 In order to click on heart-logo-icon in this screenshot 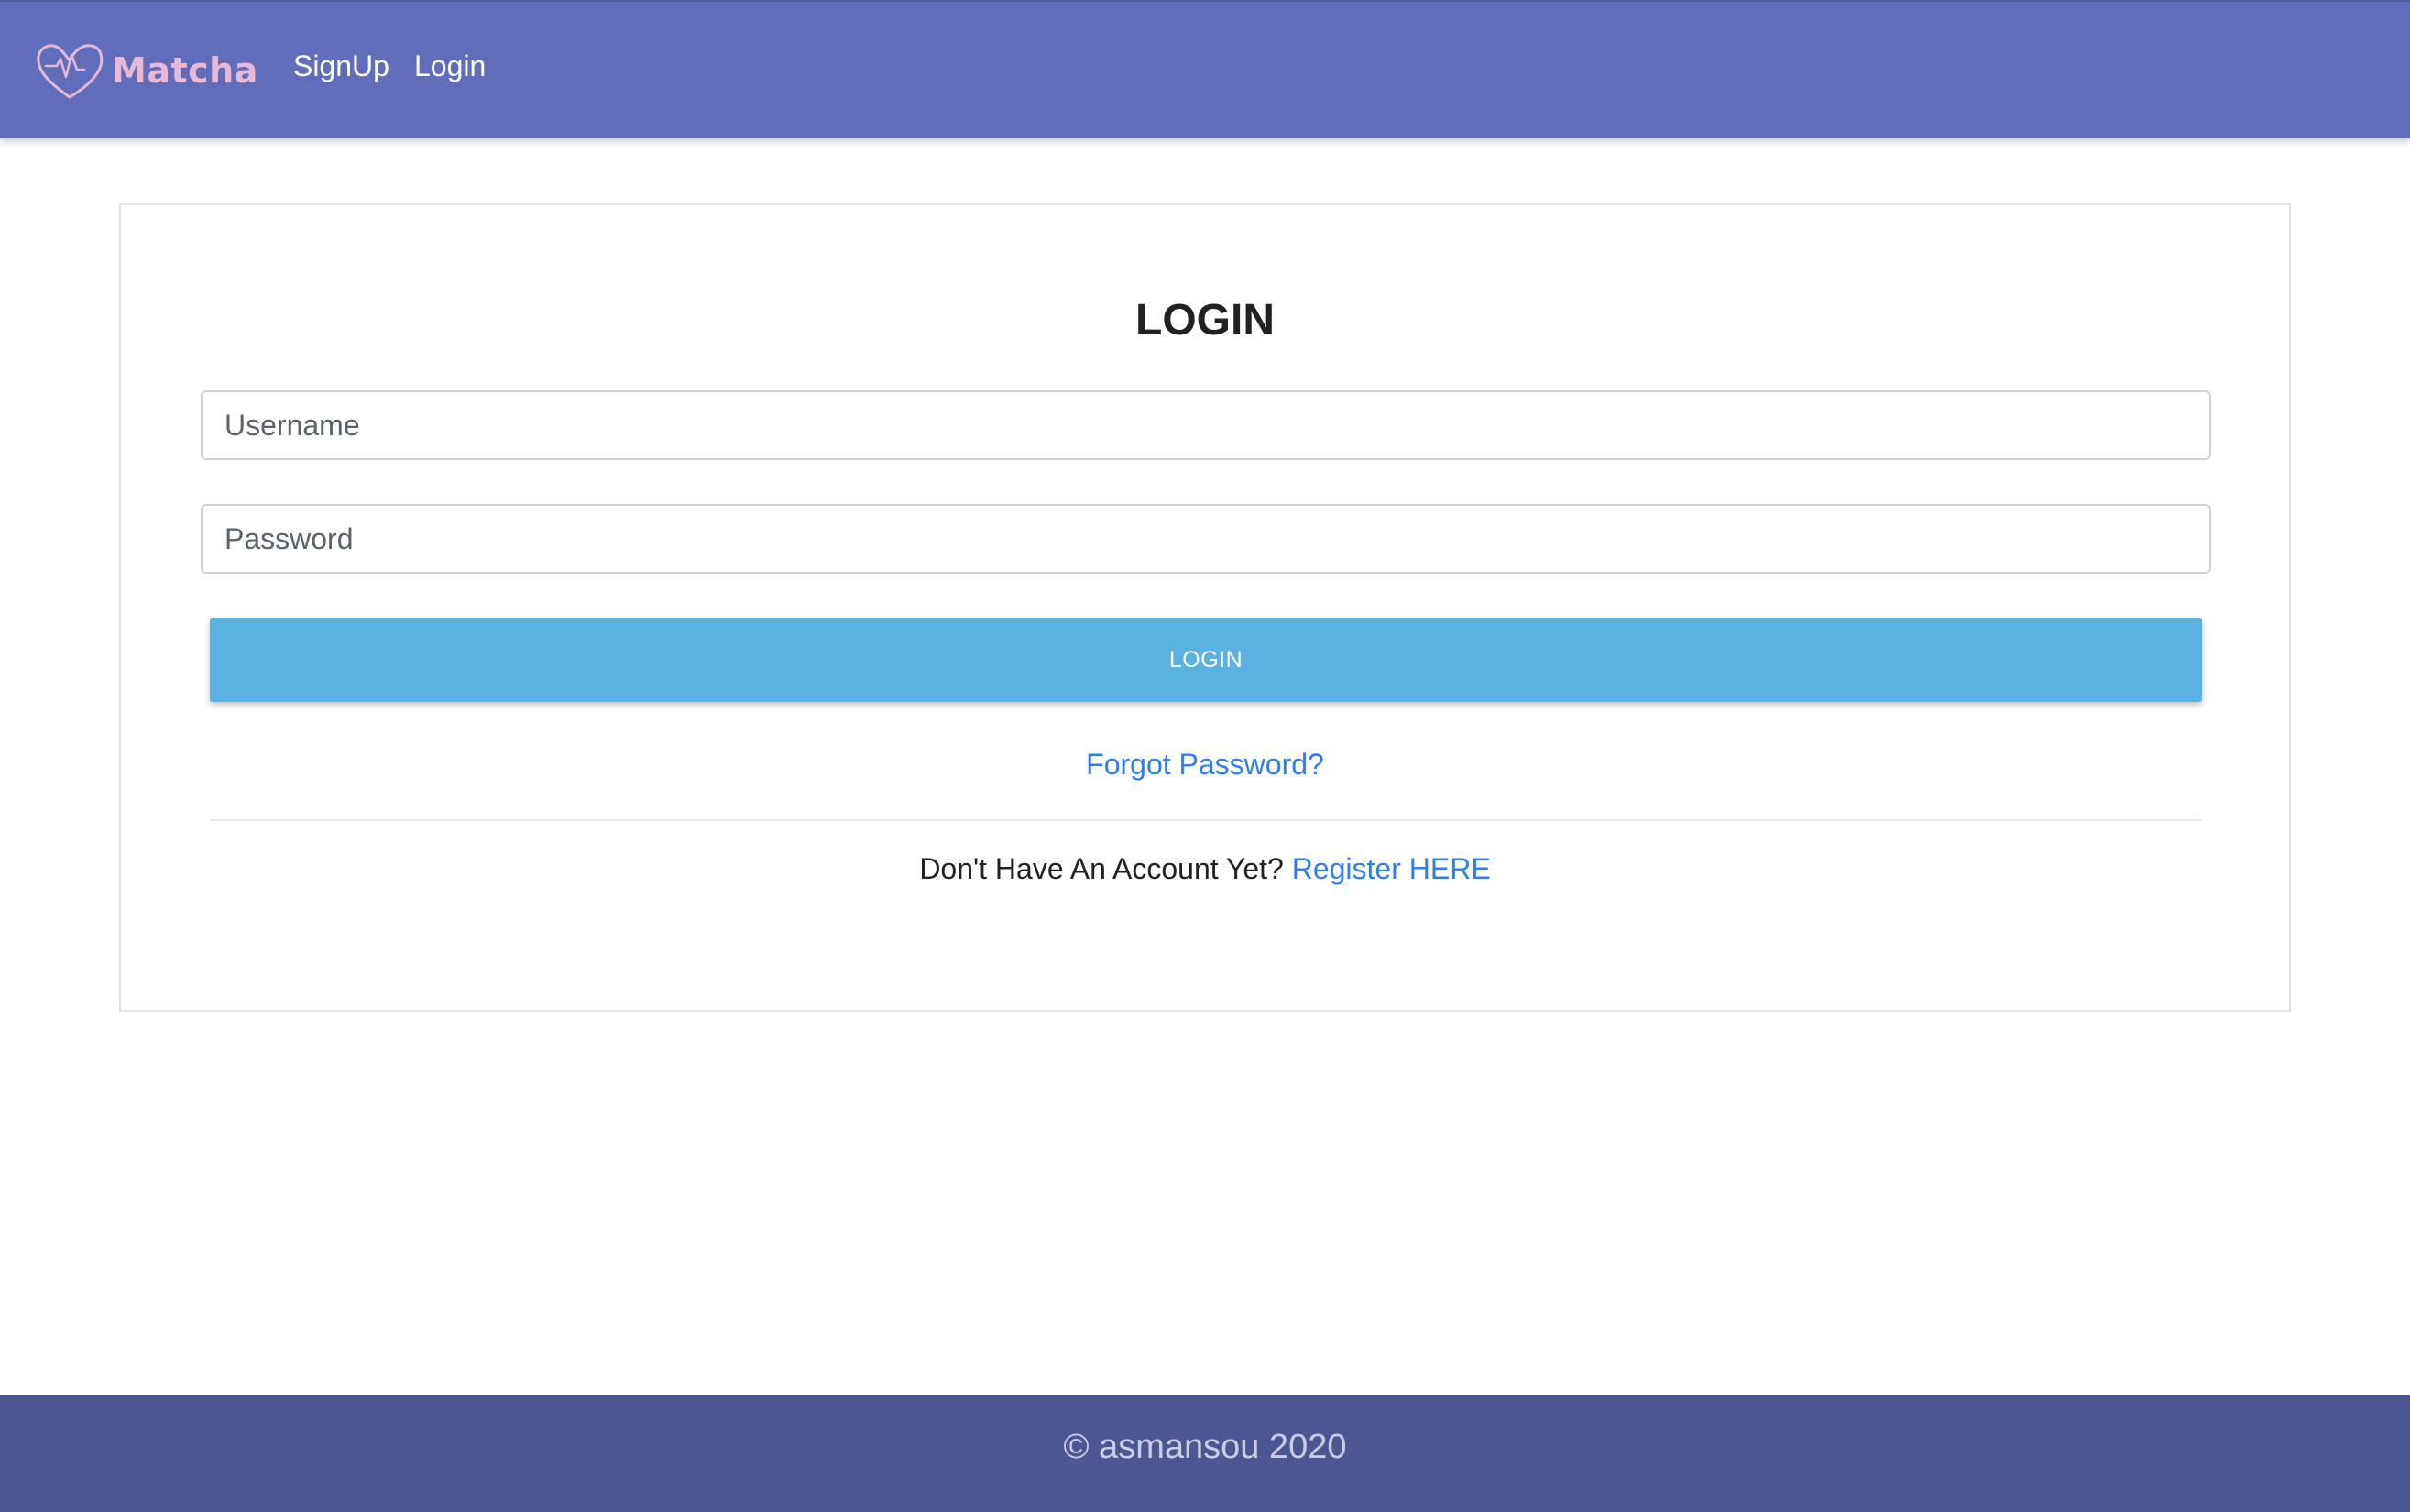, I will do `click(70, 71)`.